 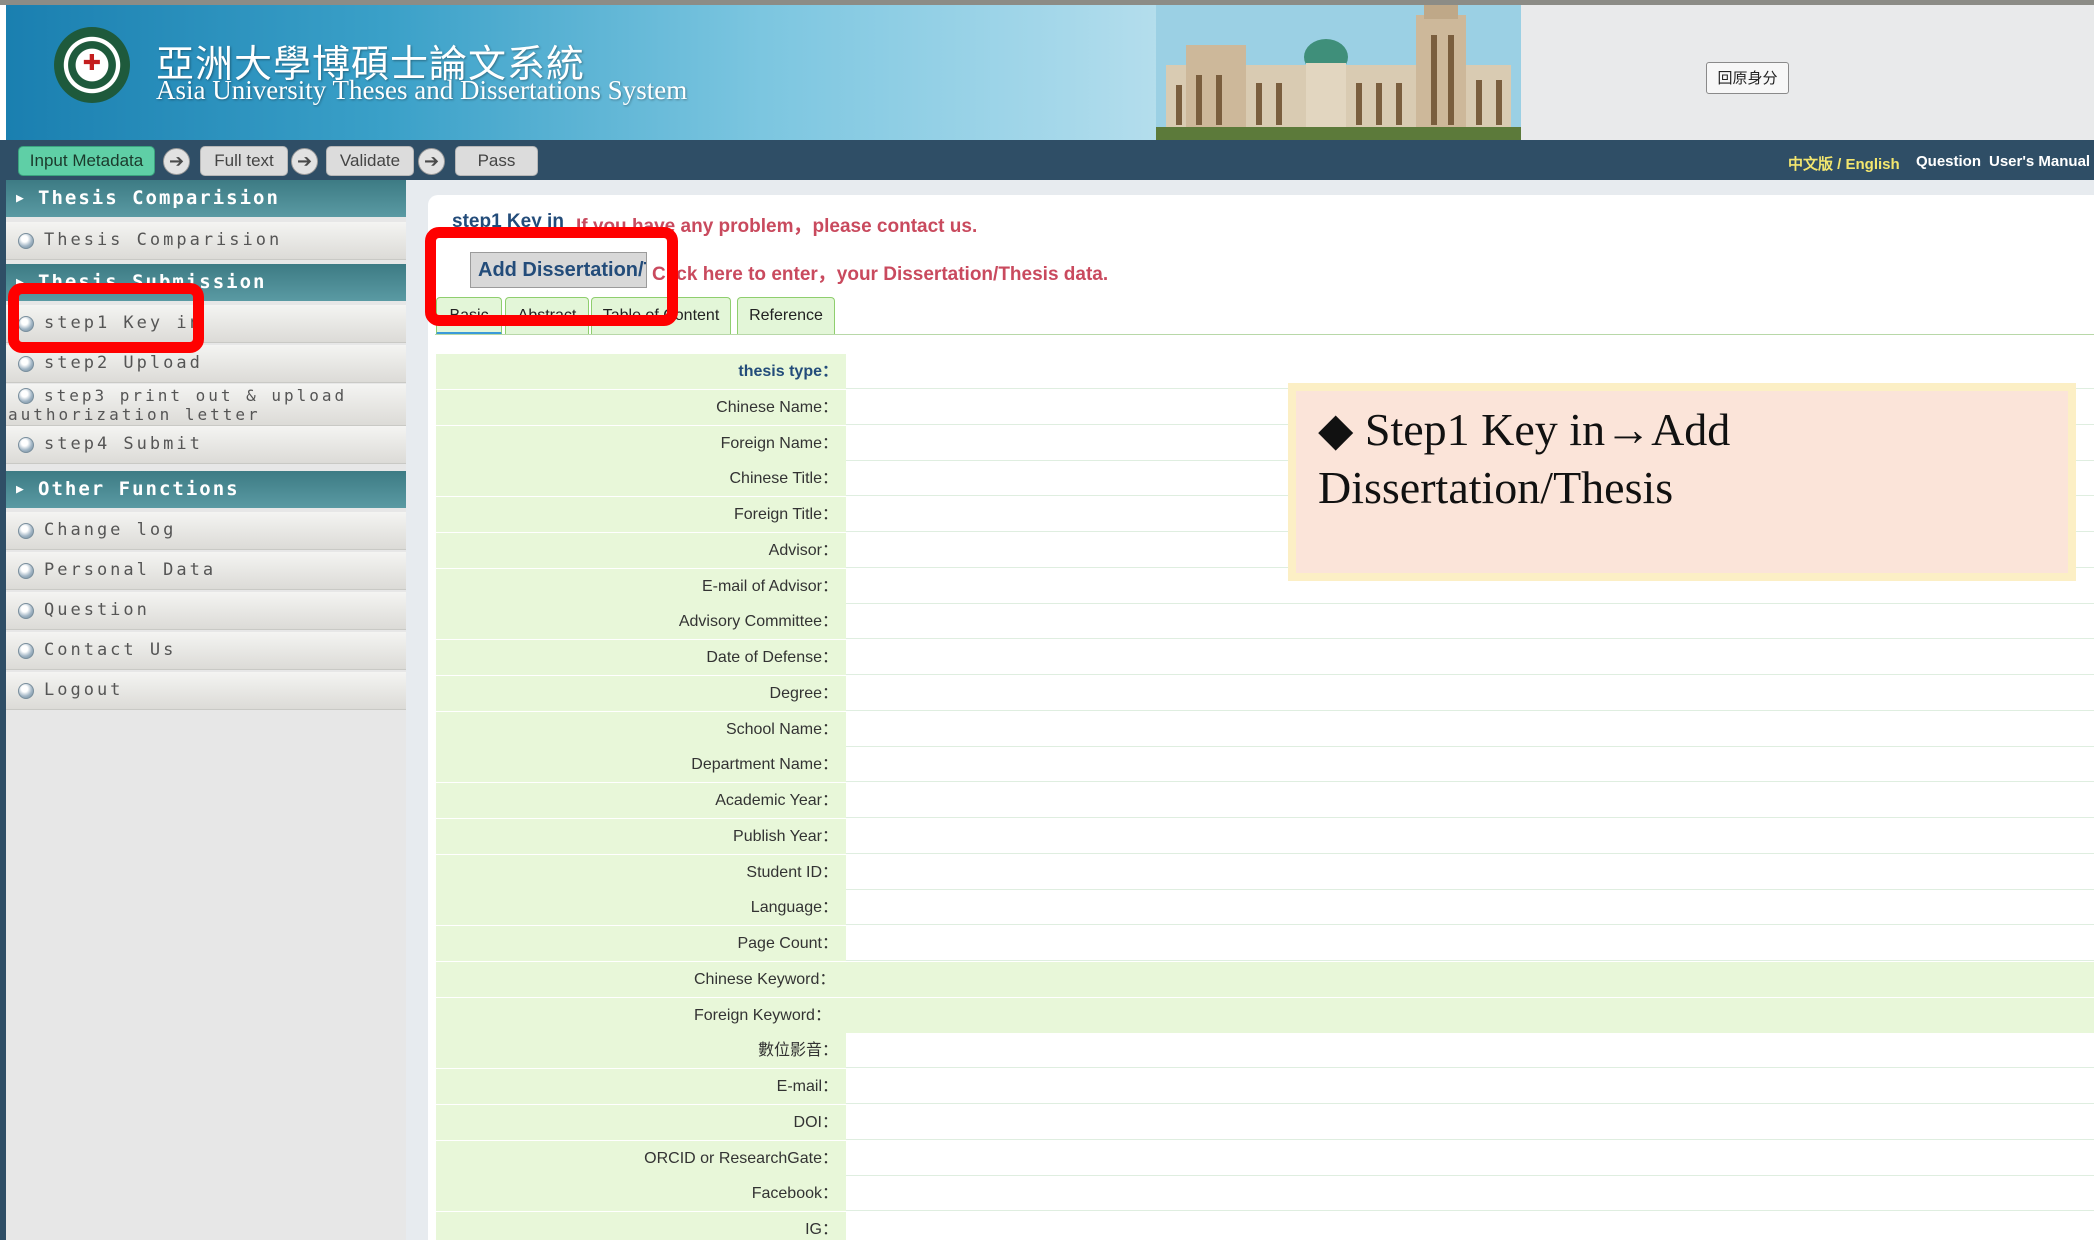 What do you see at coordinates (1844, 163) in the screenshot?
I see `language-switch-link: 中文版 / English` at bounding box center [1844, 163].